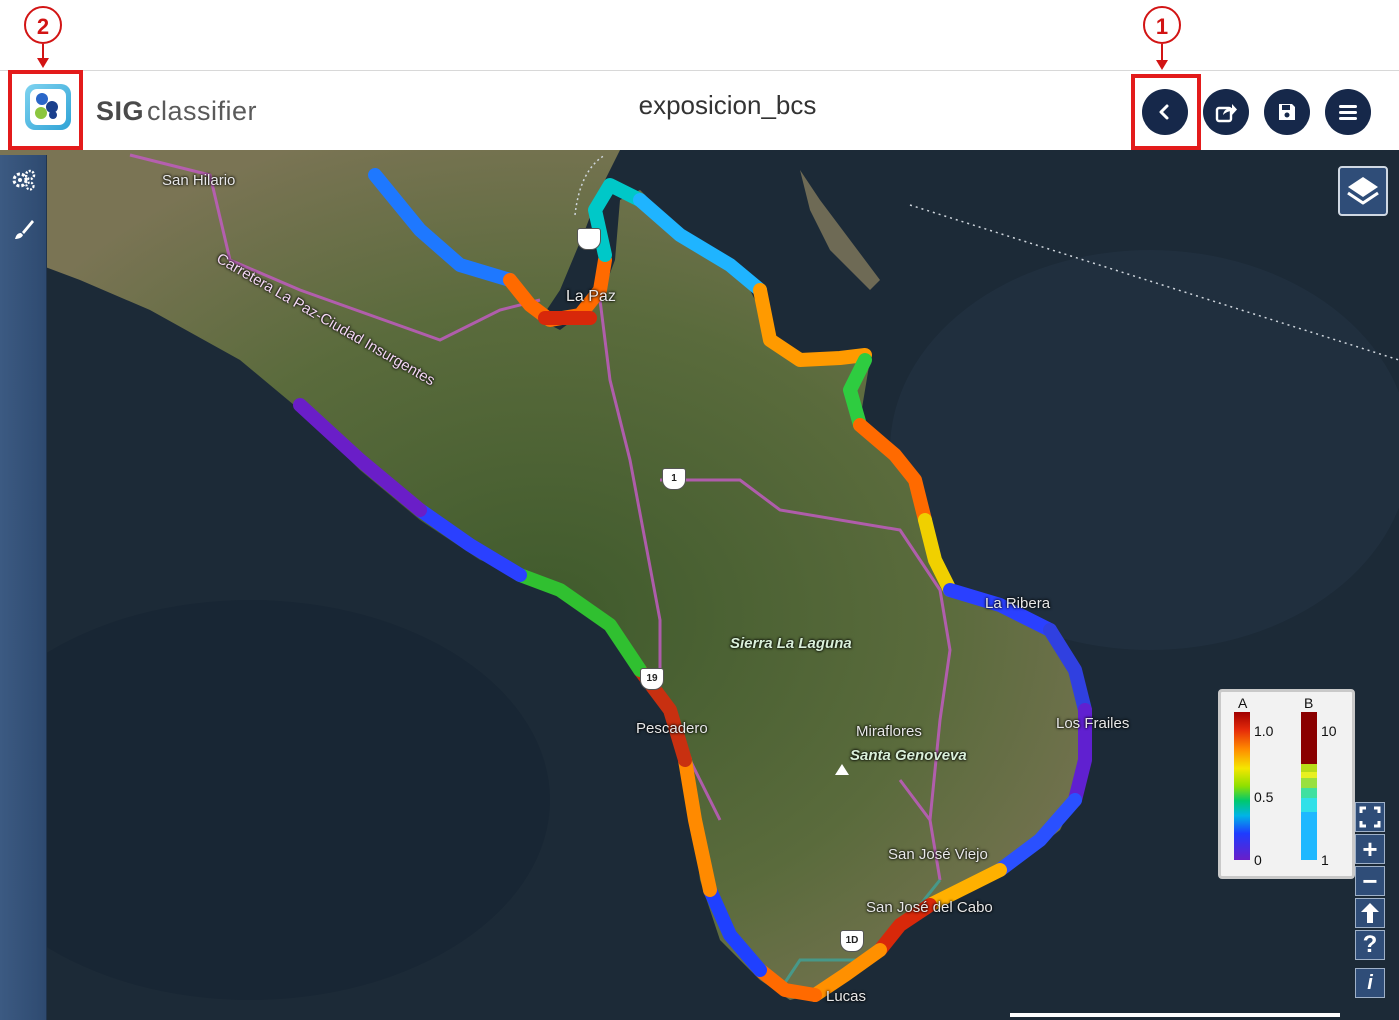 This screenshot has width=1399, height=1020. Describe the element at coordinates (1370, 983) in the screenshot. I see `info-button: i` at that location.